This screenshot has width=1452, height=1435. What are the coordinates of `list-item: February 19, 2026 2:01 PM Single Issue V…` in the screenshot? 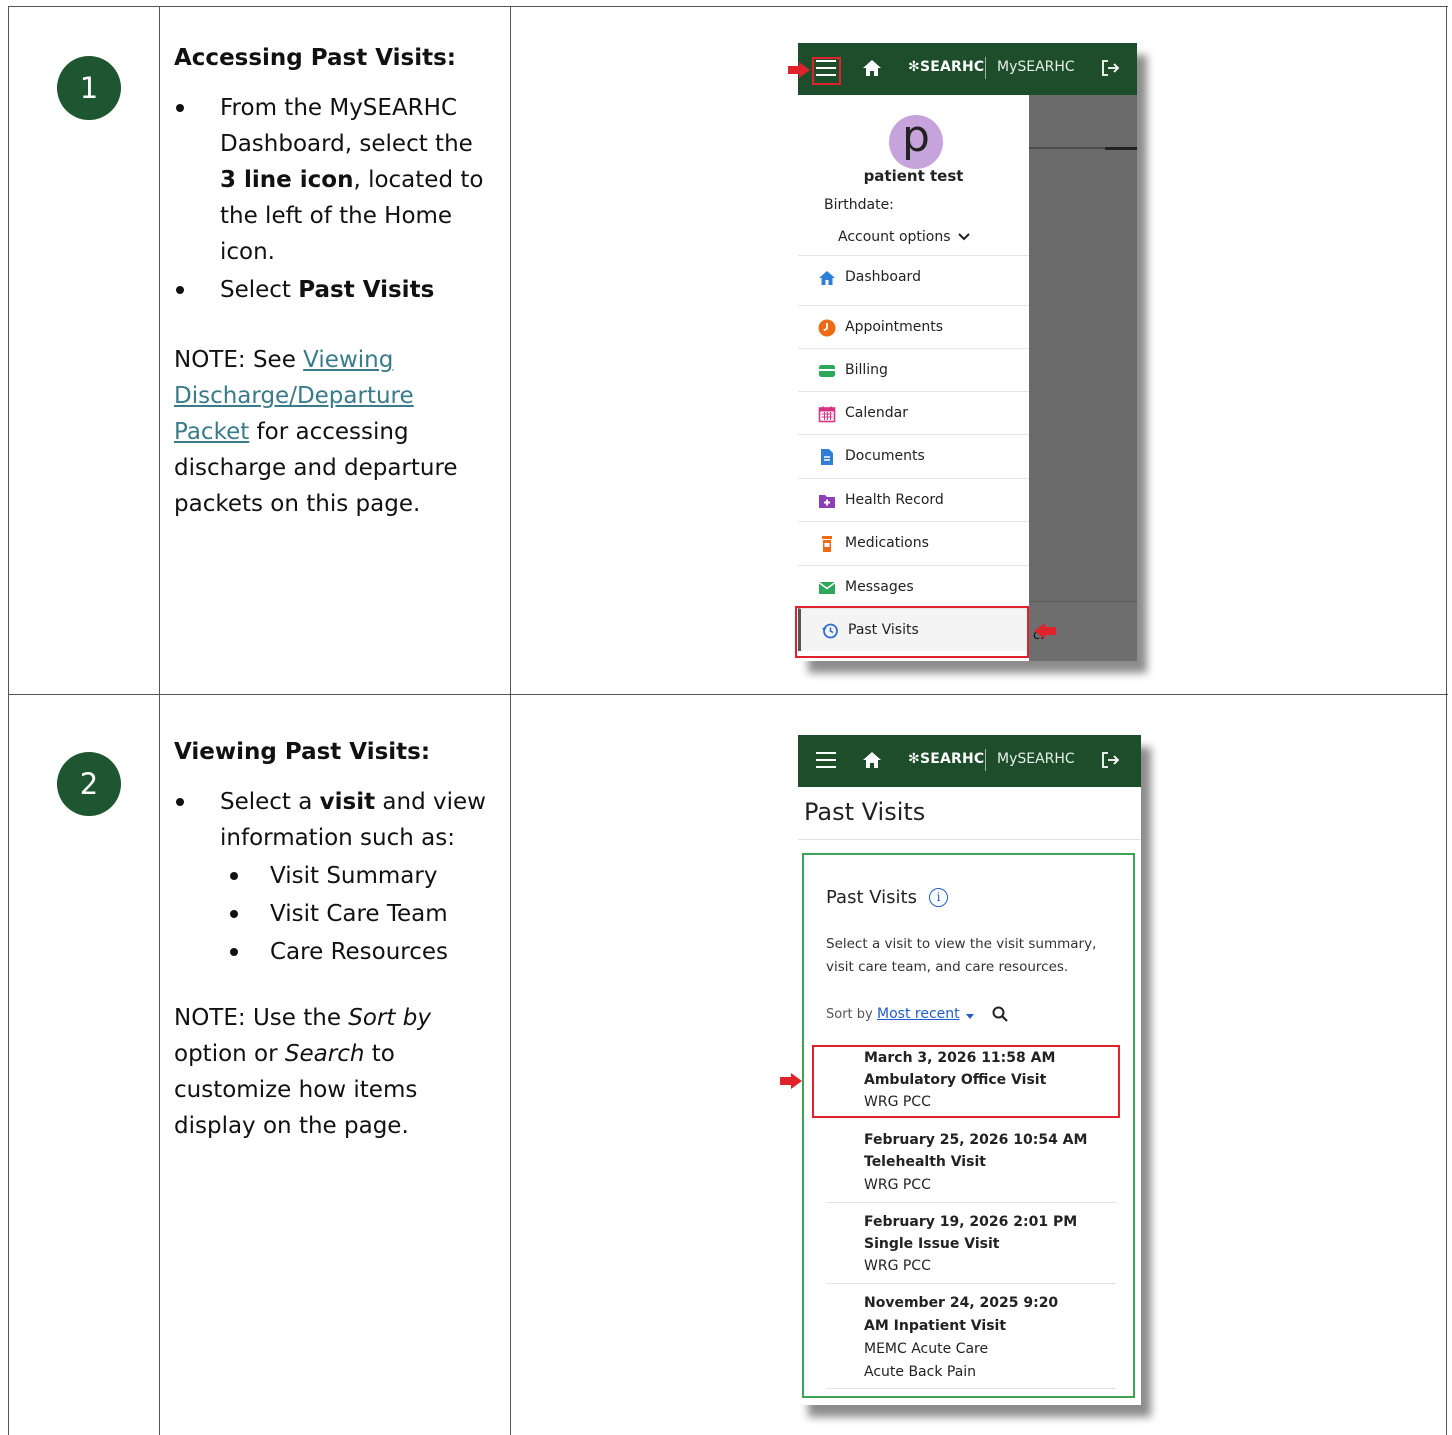 It's located at (971, 1248).